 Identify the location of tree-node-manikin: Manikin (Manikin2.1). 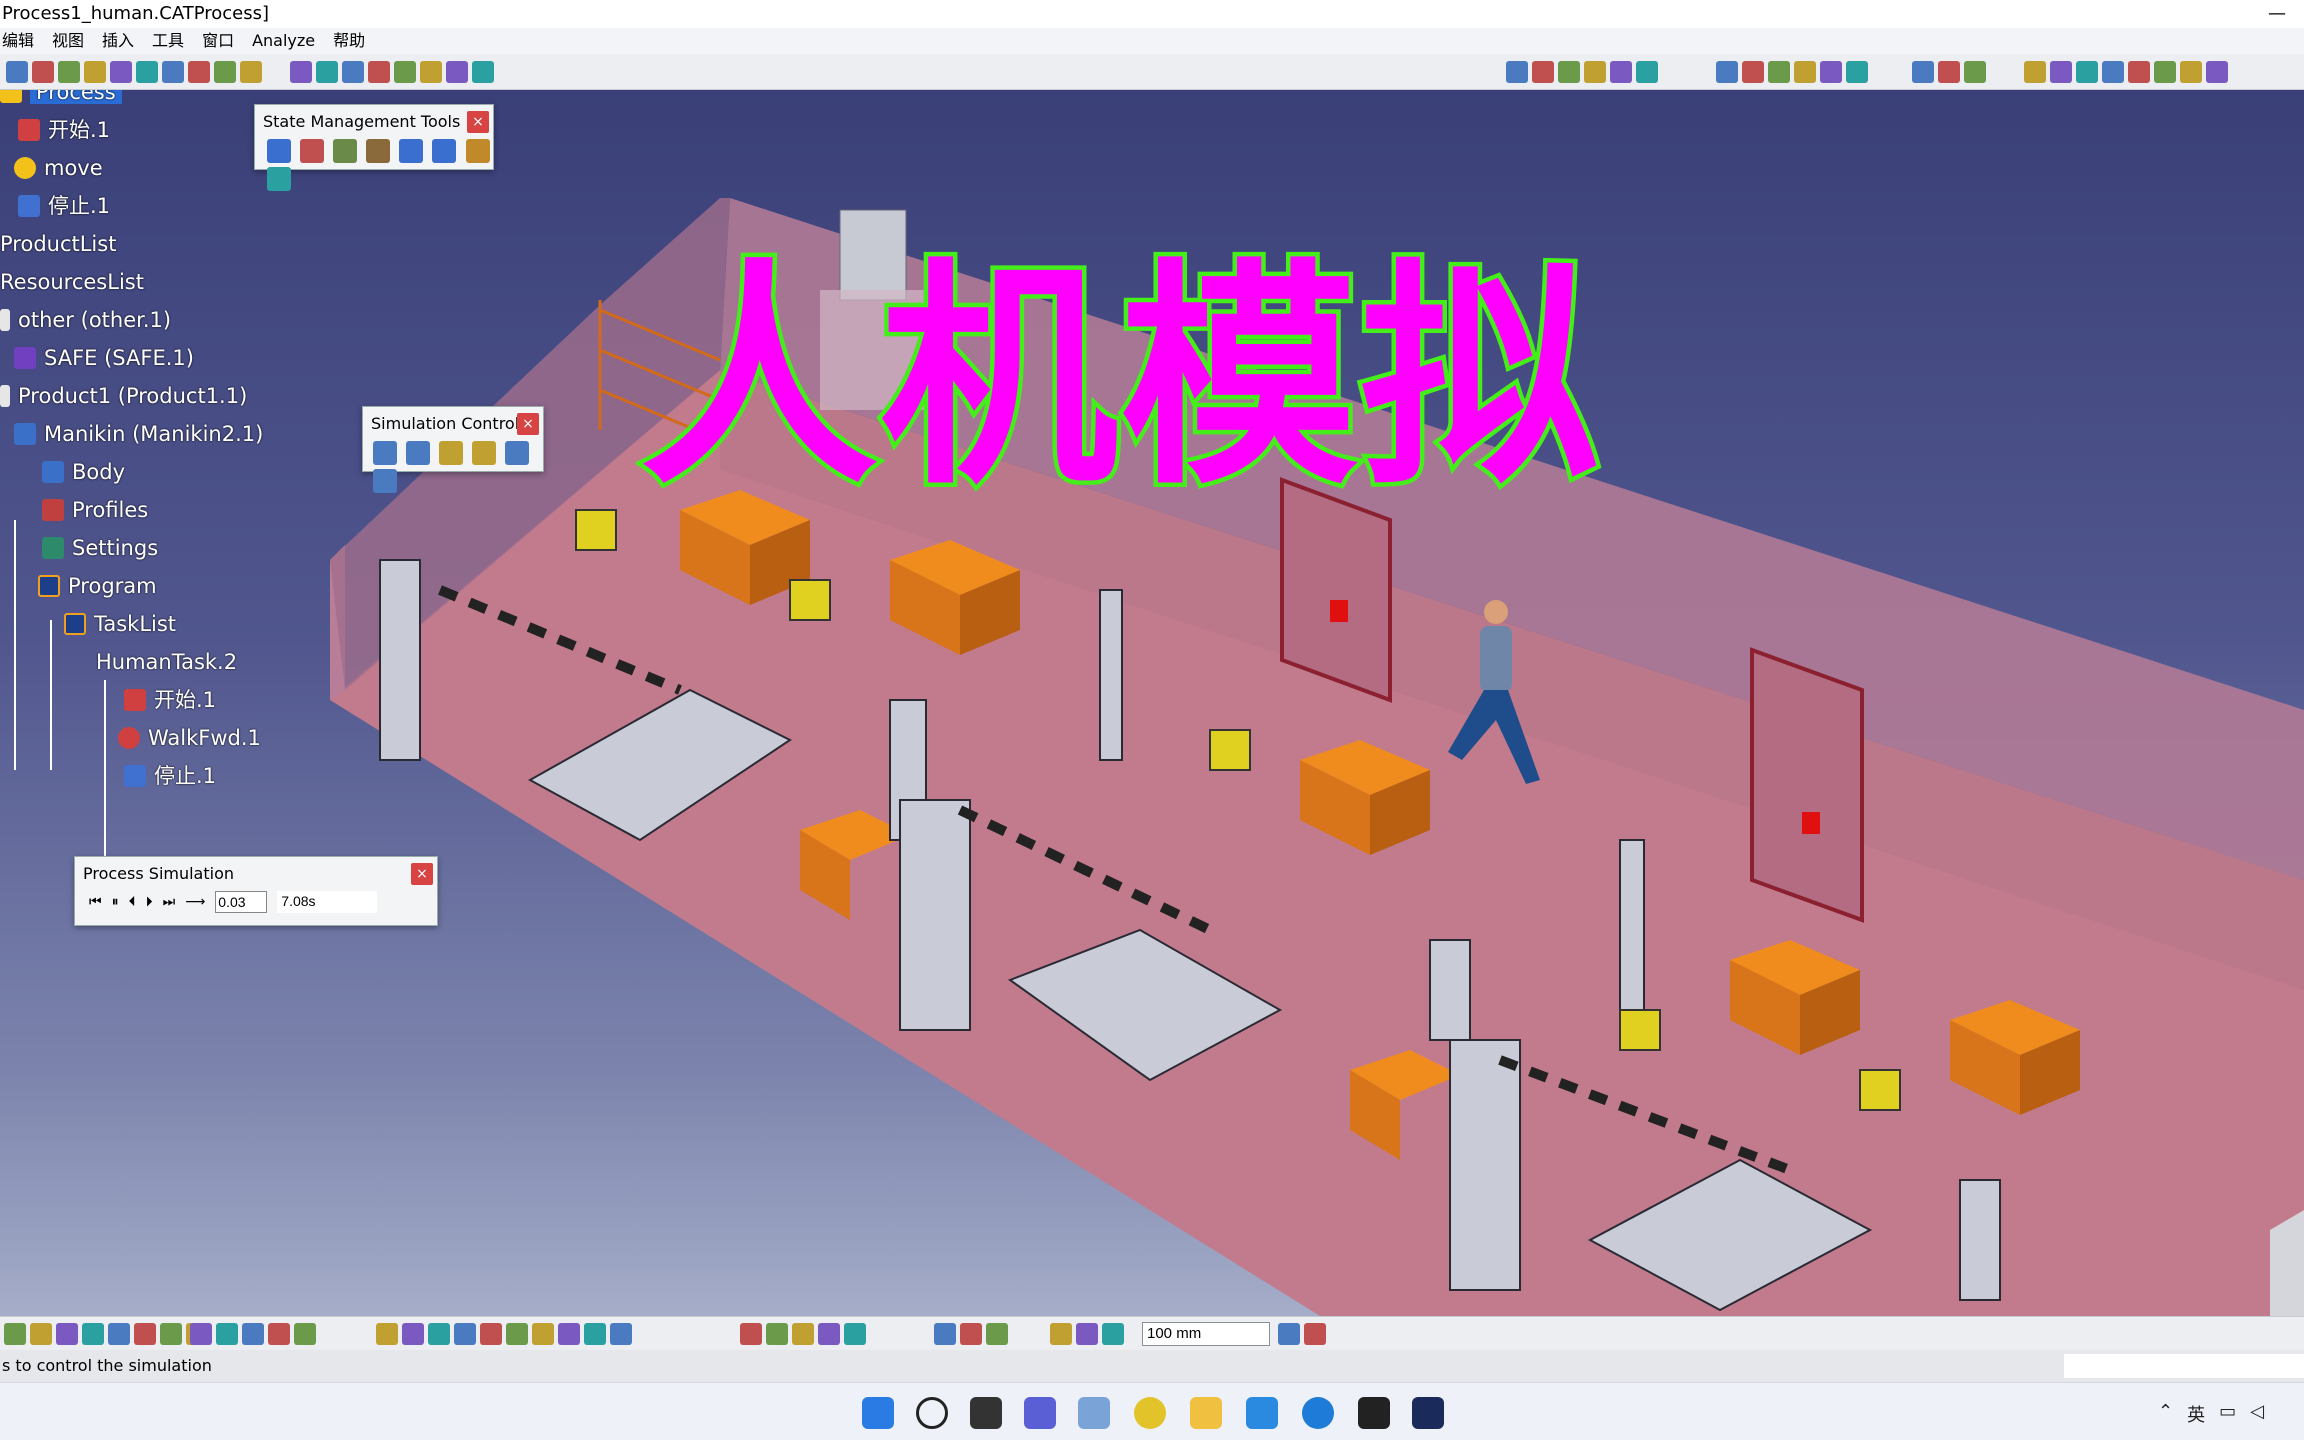
(138, 434).